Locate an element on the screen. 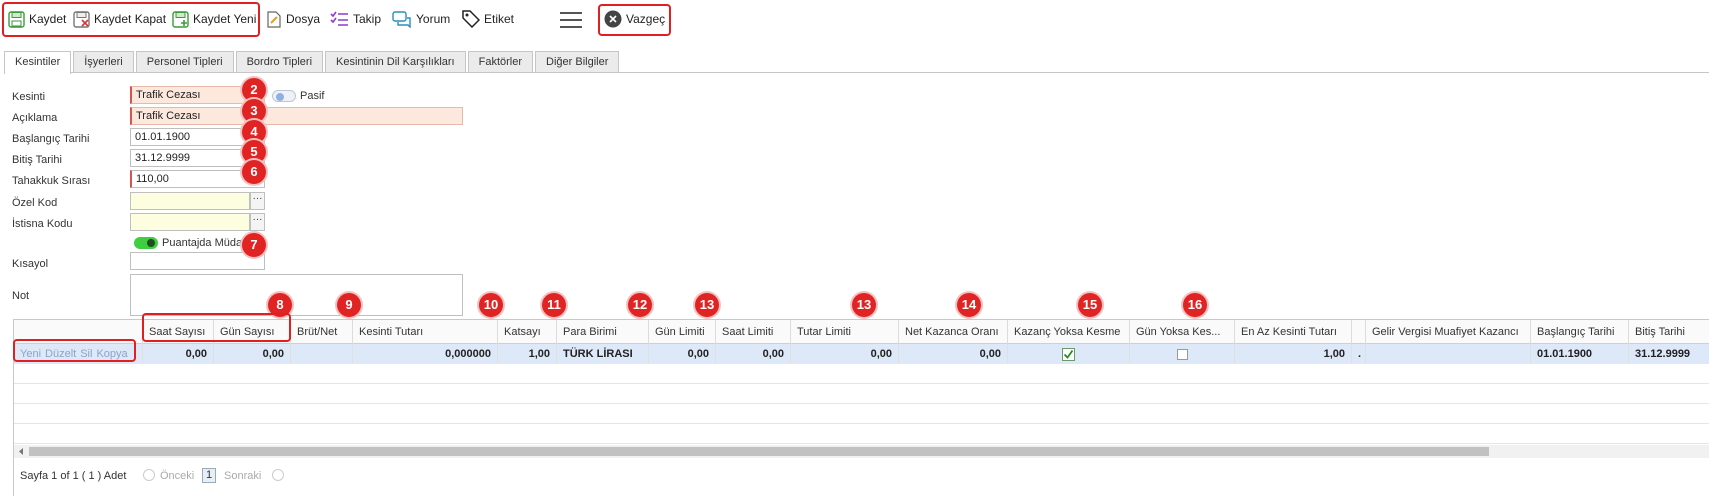 The image size is (1709, 496). prev-page-button: Önceki is located at coordinates (177, 476).